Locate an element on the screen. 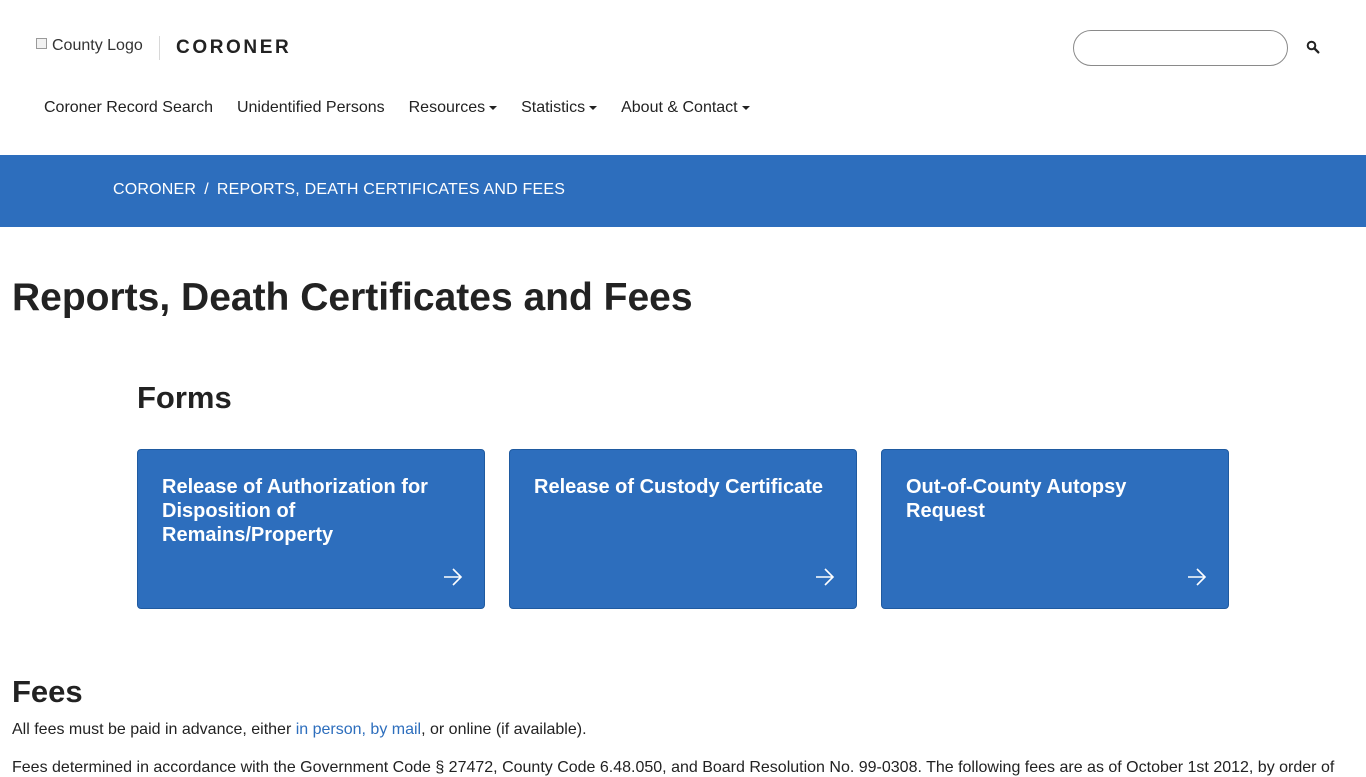 The image size is (1366, 777). nav-coroner-record-search: Coroner Record Search is located at coordinates (128, 108).